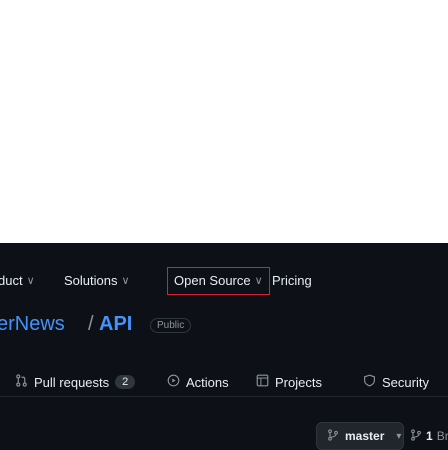  I want to click on projects-icon, so click(262, 382).